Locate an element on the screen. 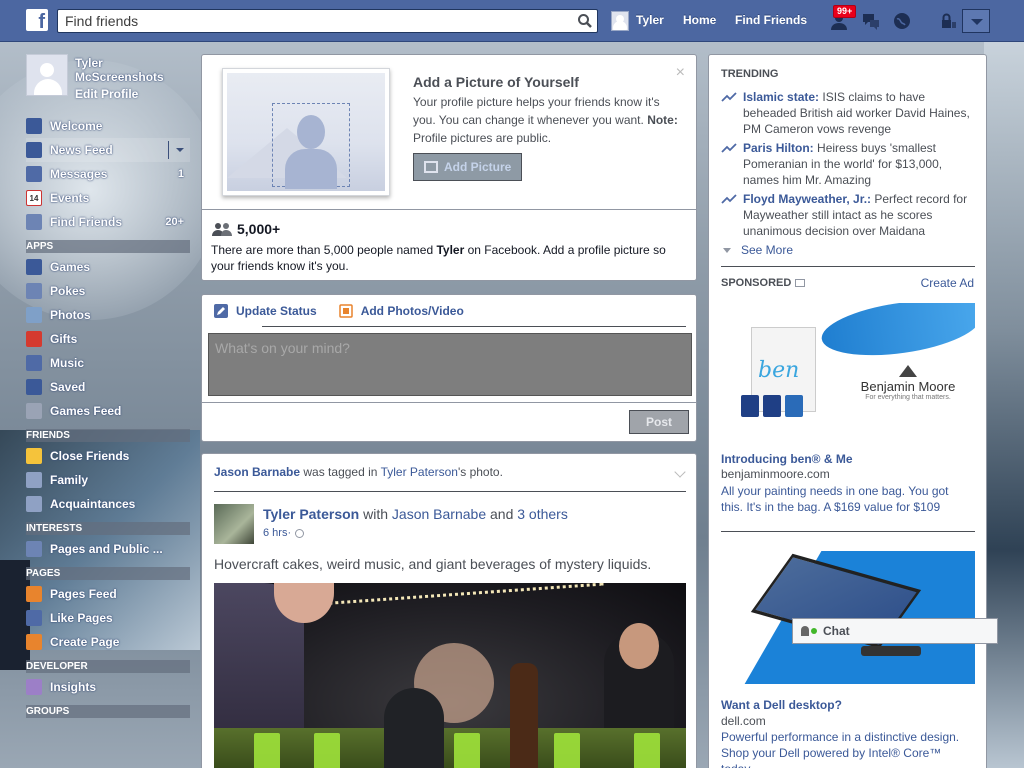 This screenshot has height=768, width=1024. post-timestamp: 6 hrs · is located at coordinates (284, 533).